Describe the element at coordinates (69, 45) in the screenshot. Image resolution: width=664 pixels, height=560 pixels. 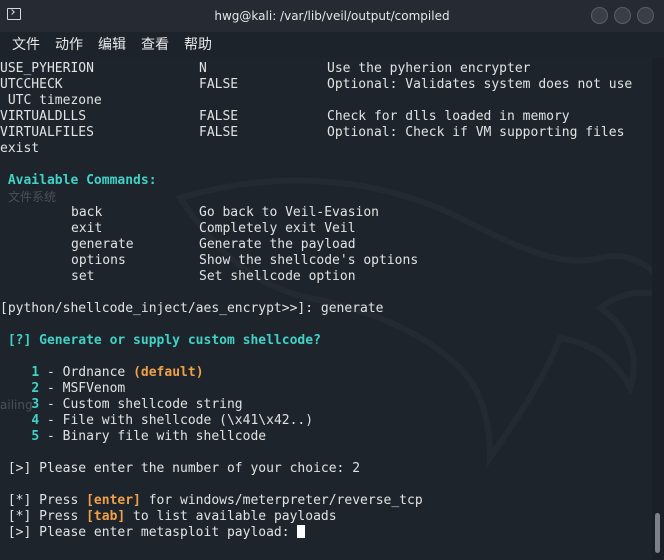
I see `menu-action: 动作` at that location.